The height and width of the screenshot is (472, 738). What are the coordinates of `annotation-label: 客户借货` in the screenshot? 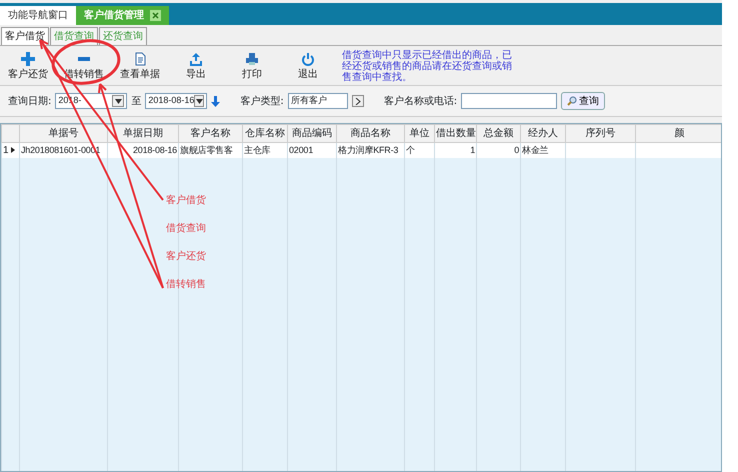 It's located at (186, 201).